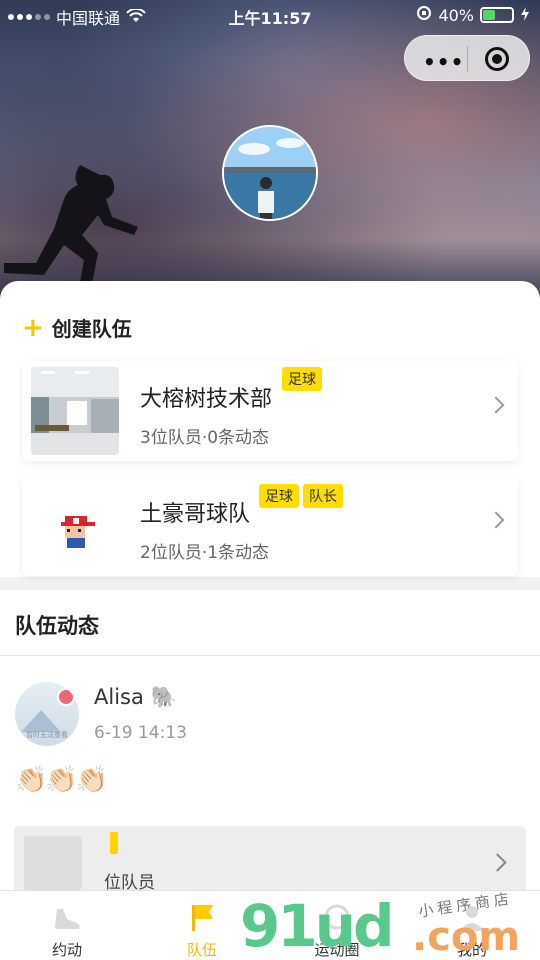 The width and height of the screenshot is (540, 960). What do you see at coordinates (323, 496) in the screenshot?
I see `captain-badge: 队长` at bounding box center [323, 496].